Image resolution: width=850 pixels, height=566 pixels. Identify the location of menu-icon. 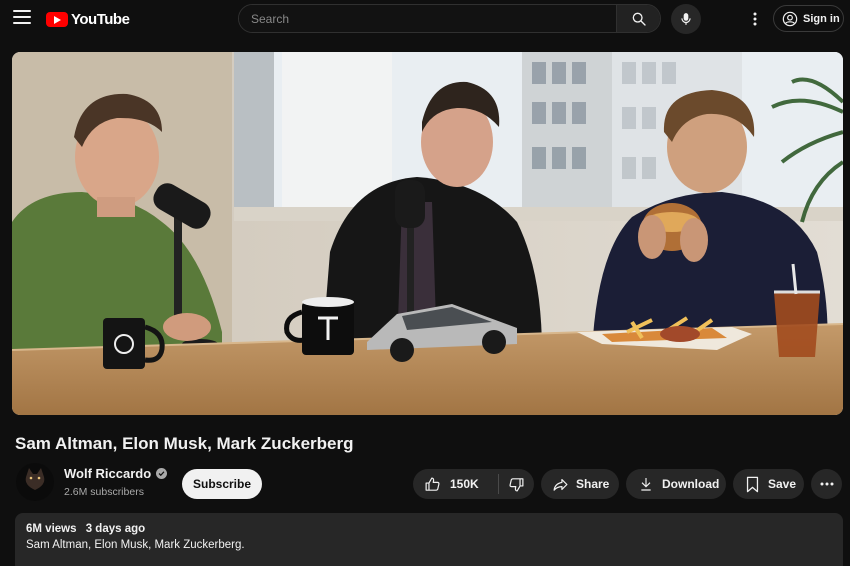
(22, 18).